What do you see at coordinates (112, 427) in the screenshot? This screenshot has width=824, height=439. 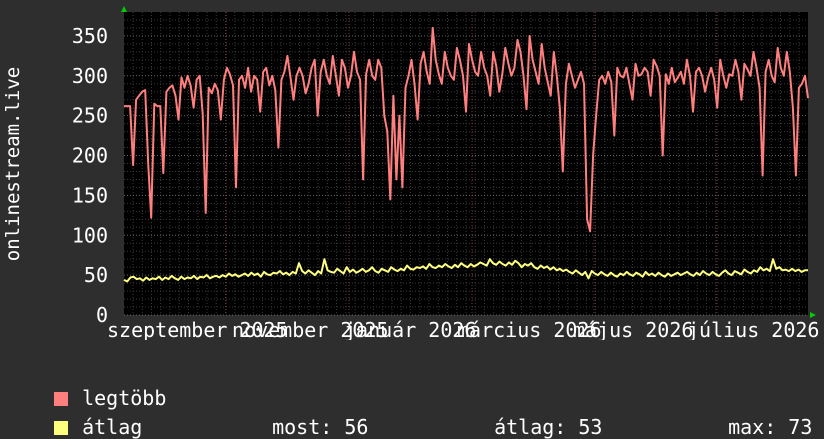 I see `legend-label-avg: átlag` at bounding box center [112, 427].